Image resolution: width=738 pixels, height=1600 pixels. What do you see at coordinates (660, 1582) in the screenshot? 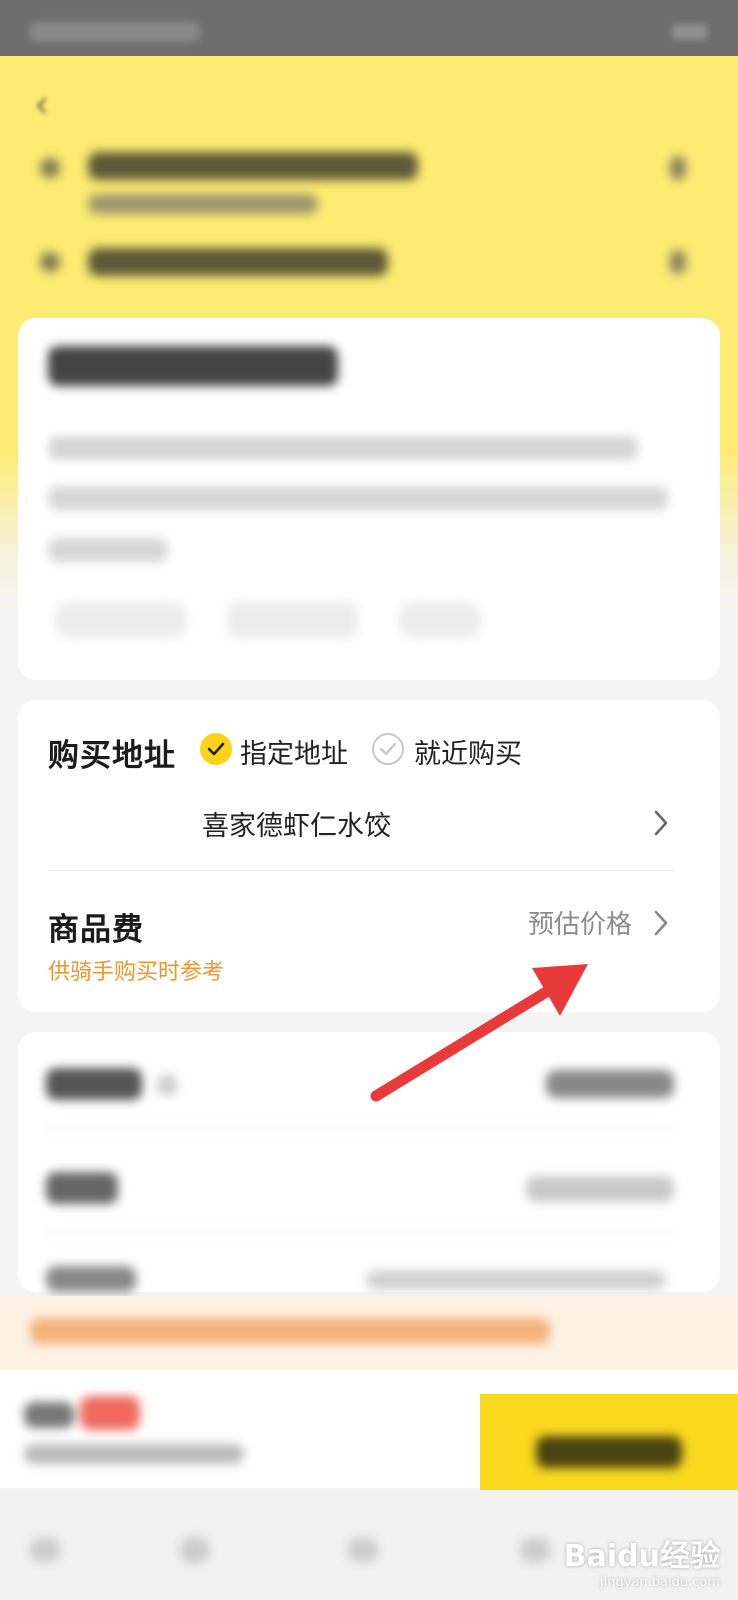
I see `watermark-url: jingyan.baidu.com` at bounding box center [660, 1582].